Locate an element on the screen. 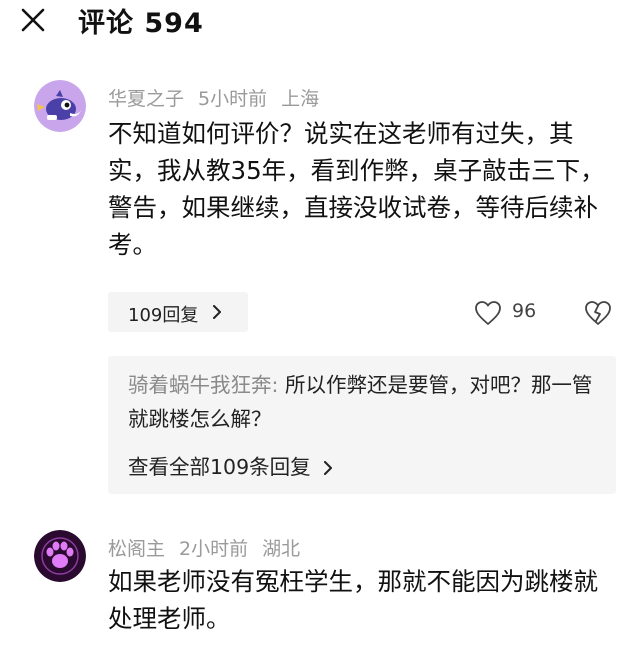 The height and width of the screenshot is (651, 640). comment-meta: 华夏之子 5小时前 上海 is located at coordinates (220, 97).